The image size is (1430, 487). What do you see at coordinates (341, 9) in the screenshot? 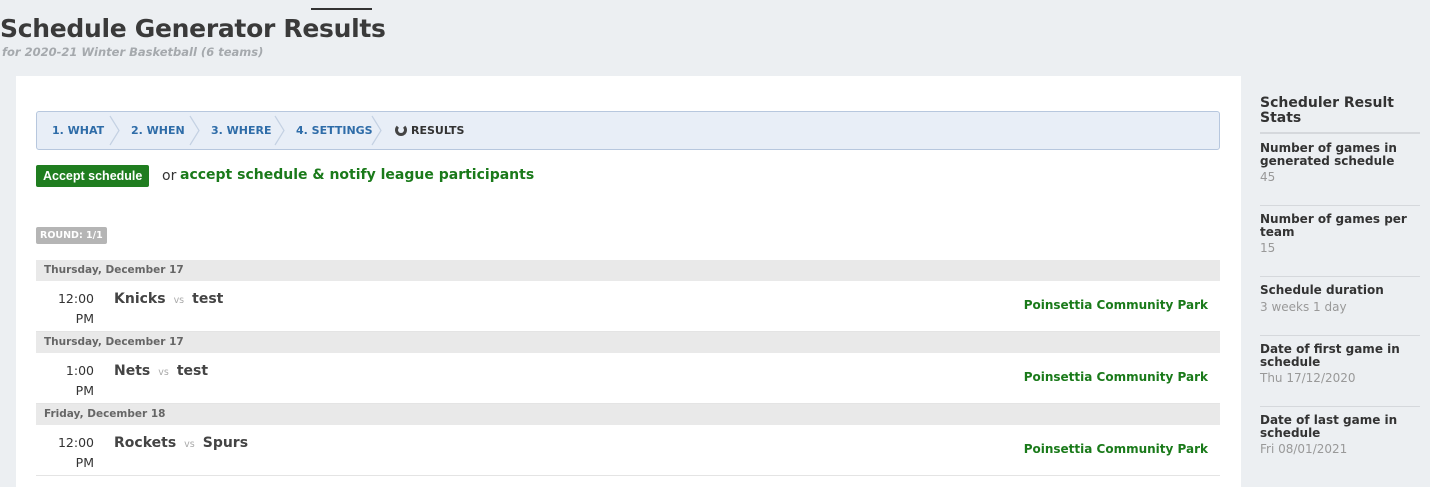
I see `header-accent-line` at bounding box center [341, 9].